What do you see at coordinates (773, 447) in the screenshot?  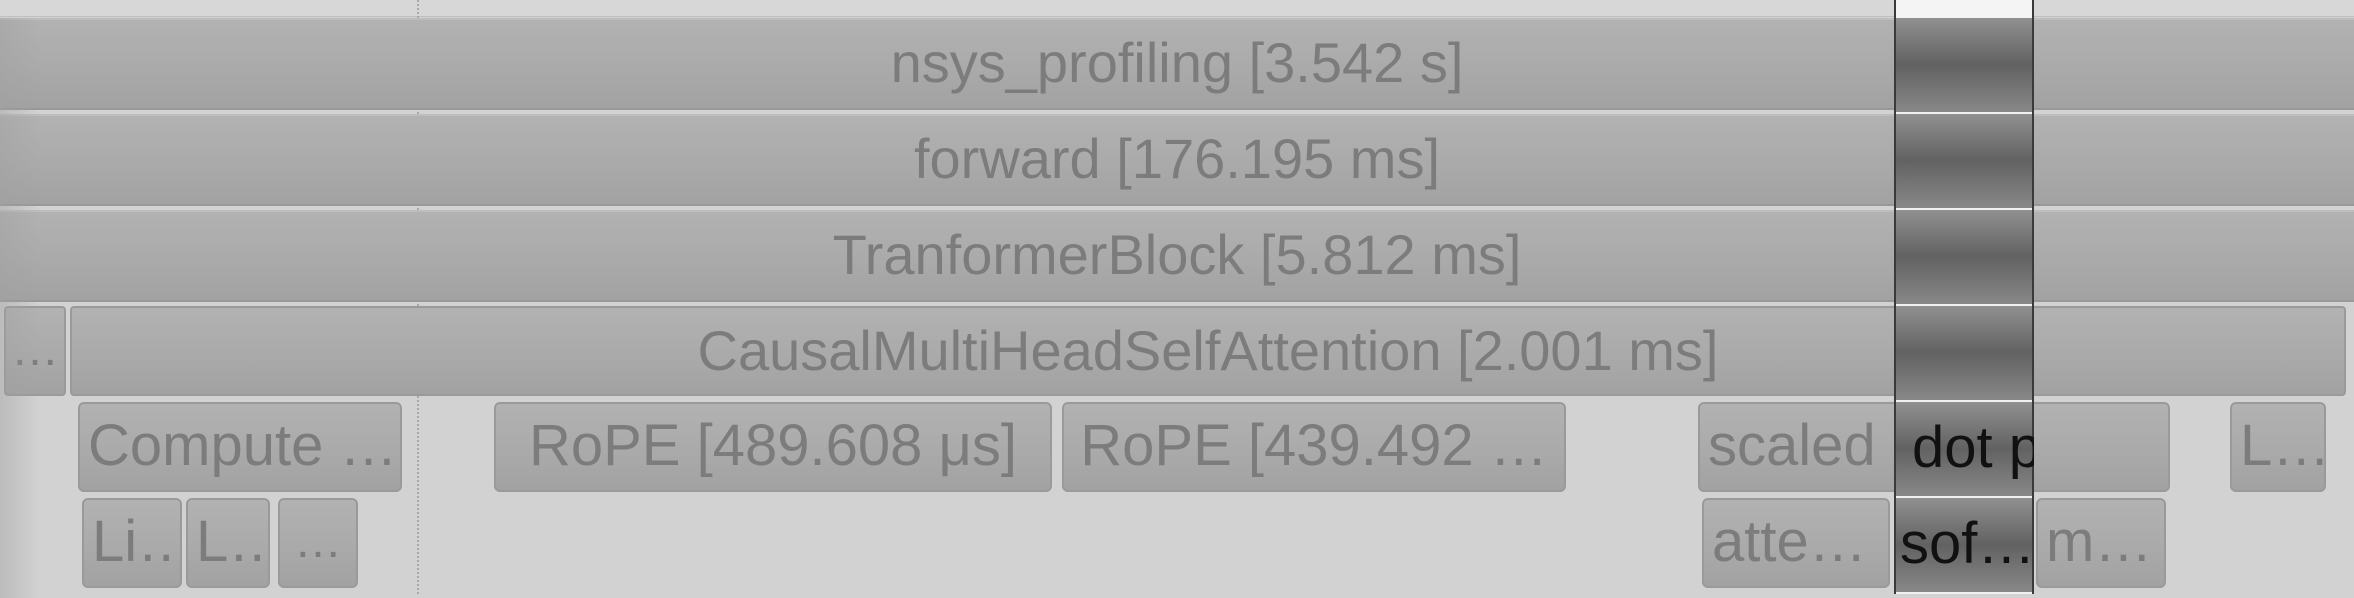 I see `nvtx-range-rope-1: RoPE [489.608 μs]` at bounding box center [773, 447].